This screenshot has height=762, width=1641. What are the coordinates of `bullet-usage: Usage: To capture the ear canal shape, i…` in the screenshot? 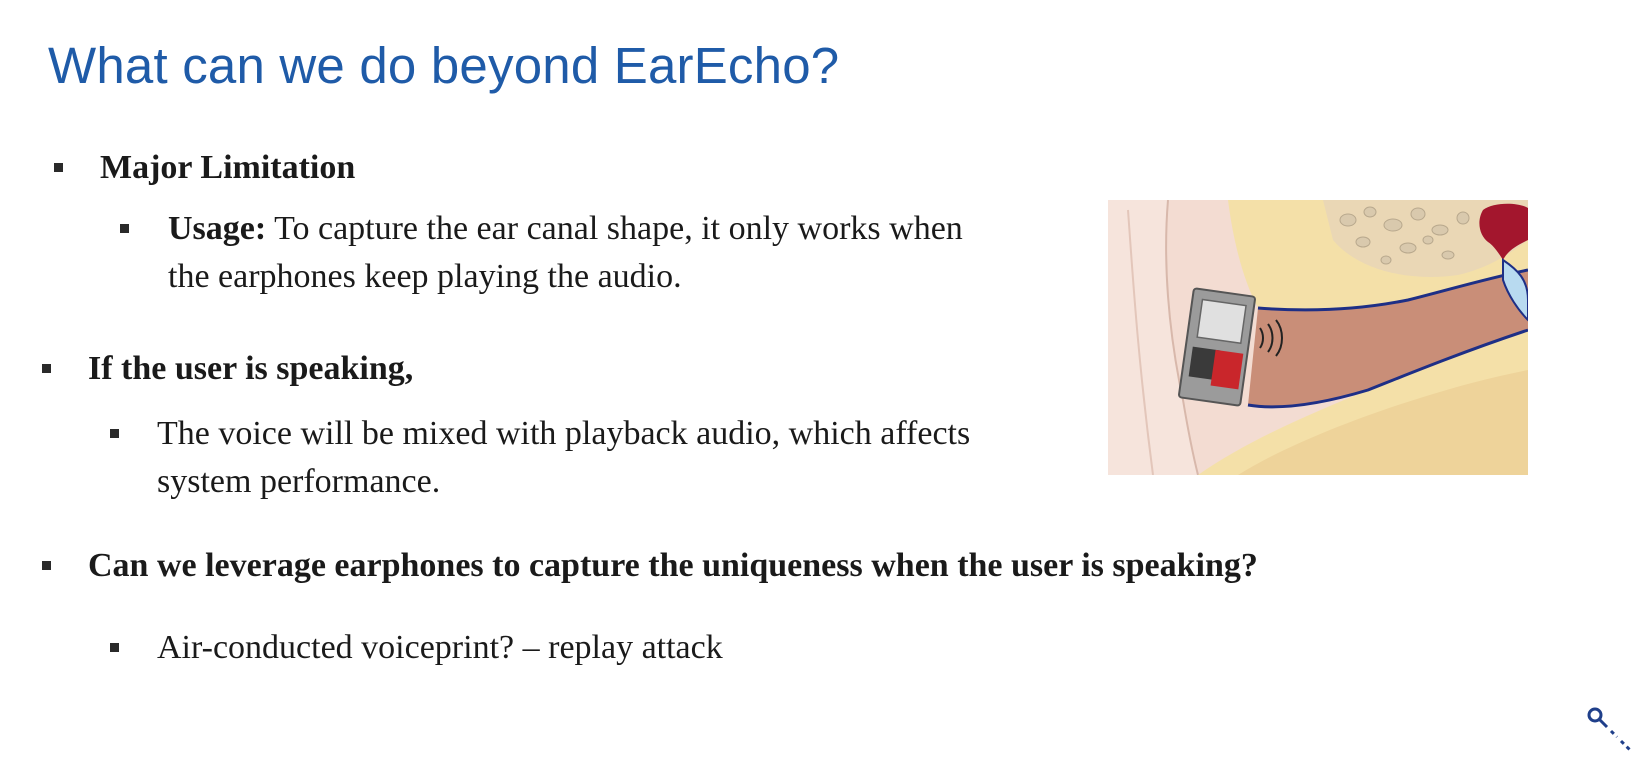 It's located at (565, 229).